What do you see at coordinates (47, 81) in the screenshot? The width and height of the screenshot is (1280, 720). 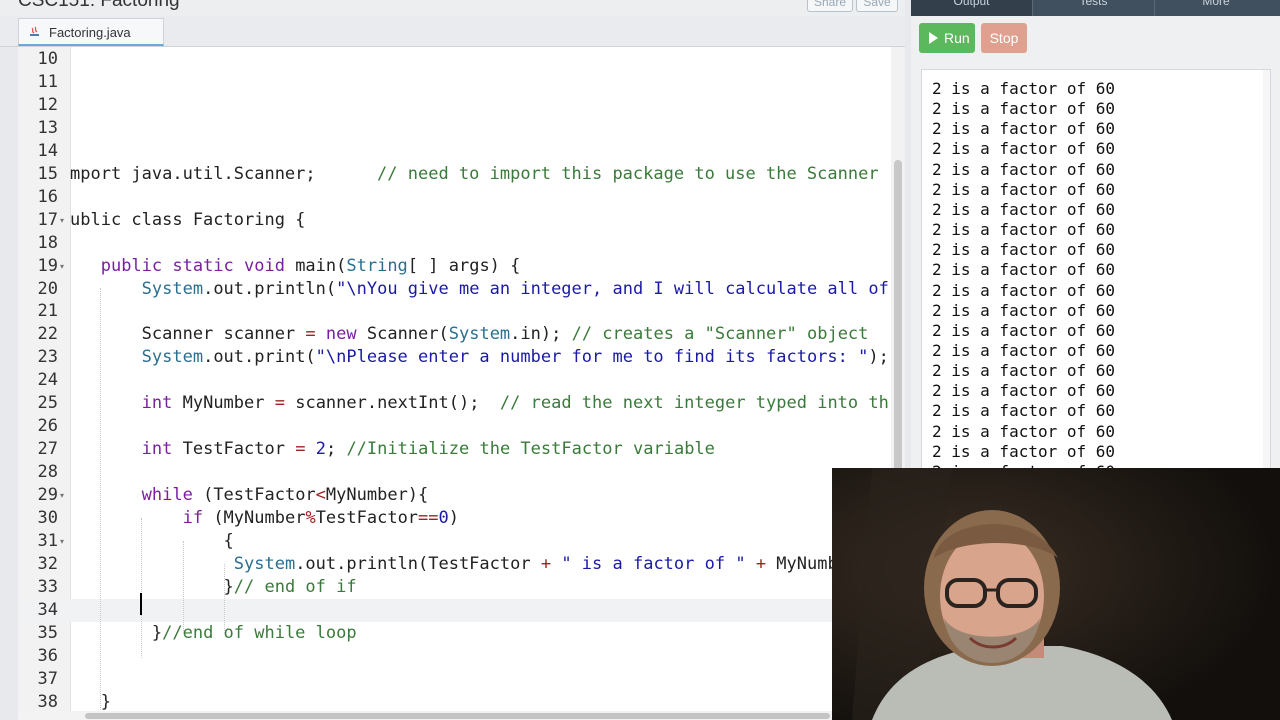 I see `line-number: 11` at bounding box center [47, 81].